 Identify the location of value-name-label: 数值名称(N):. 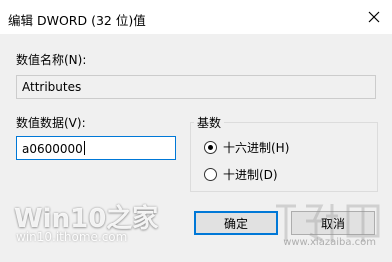
(51, 60).